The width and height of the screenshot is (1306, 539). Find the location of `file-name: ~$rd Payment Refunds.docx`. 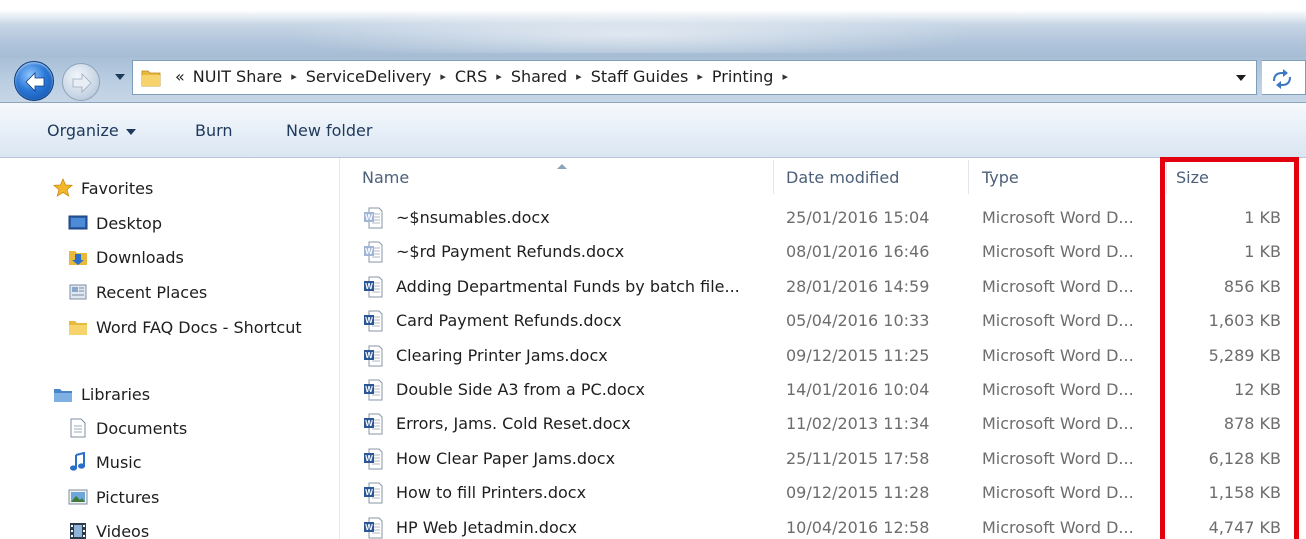

file-name: ~$rd Payment Refunds.docx is located at coordinates (510, 251).